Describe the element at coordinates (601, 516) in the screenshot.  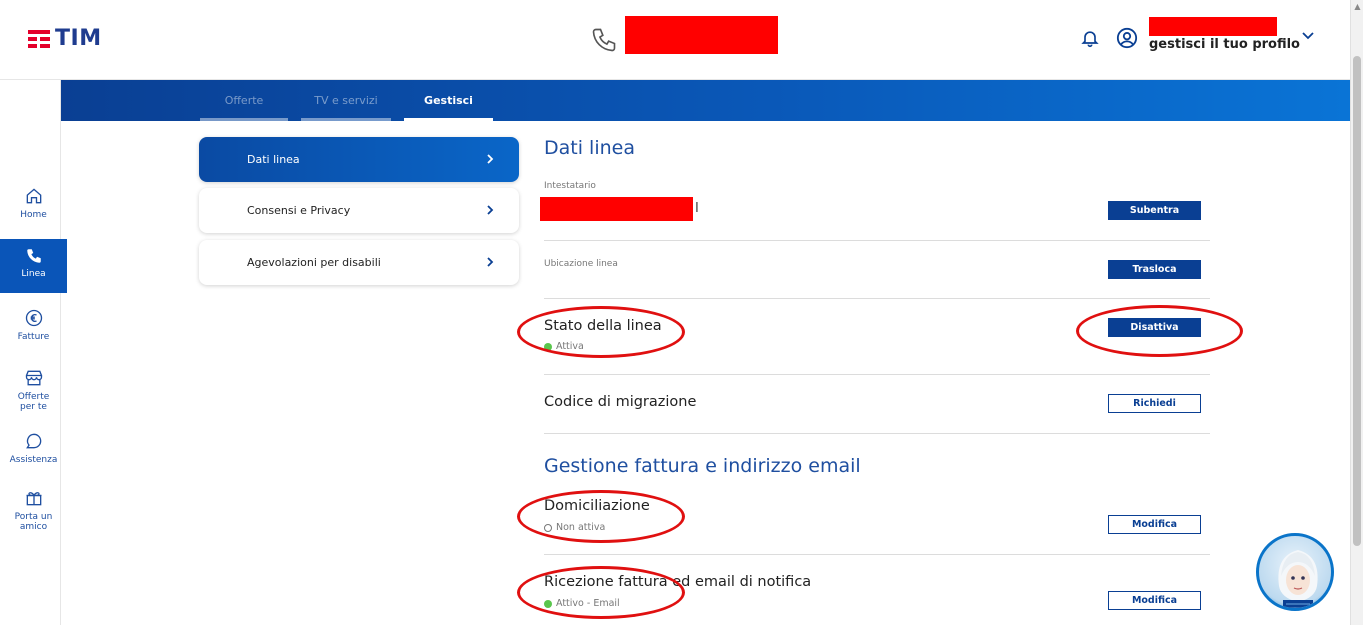
I see `annotation-ellipse-domiciliazione` at that location.